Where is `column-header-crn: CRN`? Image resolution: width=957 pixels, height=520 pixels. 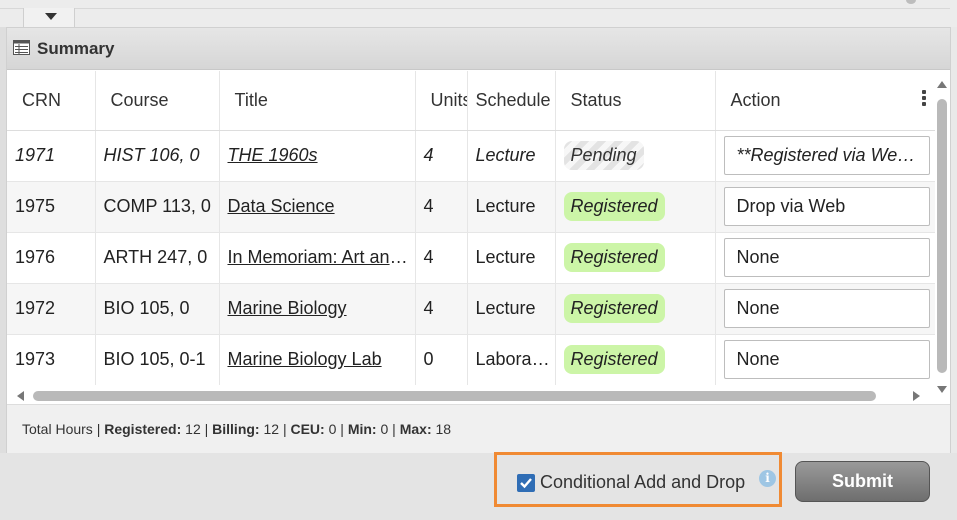 column-header-crn: CRN is located at coordinates (51, 101).